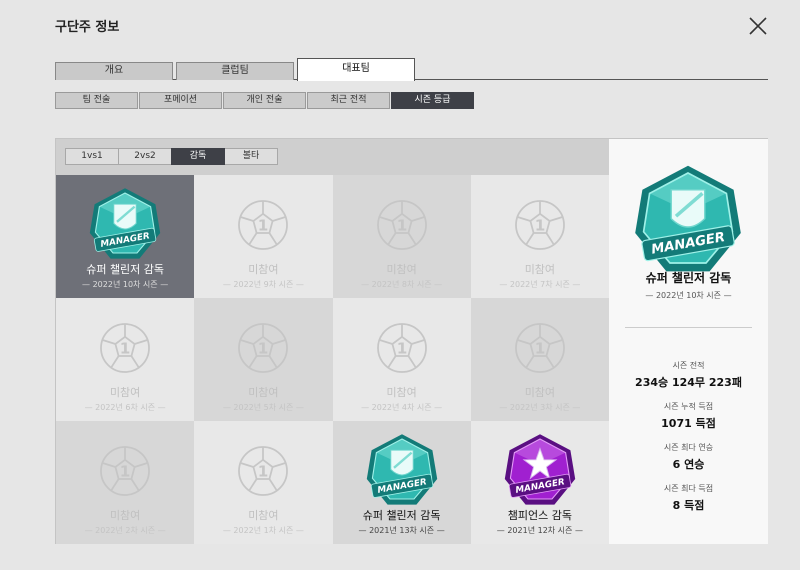 The width and height of the screenshot is (800, 570). What do you see at coordinates (758, 26) in the screenshot?
I see `close-icon` at bounding box center [758, 26].